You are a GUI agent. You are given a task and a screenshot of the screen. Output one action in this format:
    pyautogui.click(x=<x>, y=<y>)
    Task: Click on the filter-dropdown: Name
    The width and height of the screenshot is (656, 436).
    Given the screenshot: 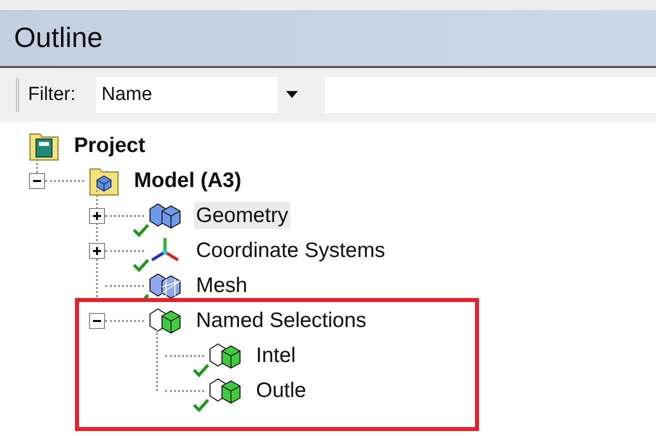 What is the action you would take?
    pyautogui.click(x=201, y=95)
    